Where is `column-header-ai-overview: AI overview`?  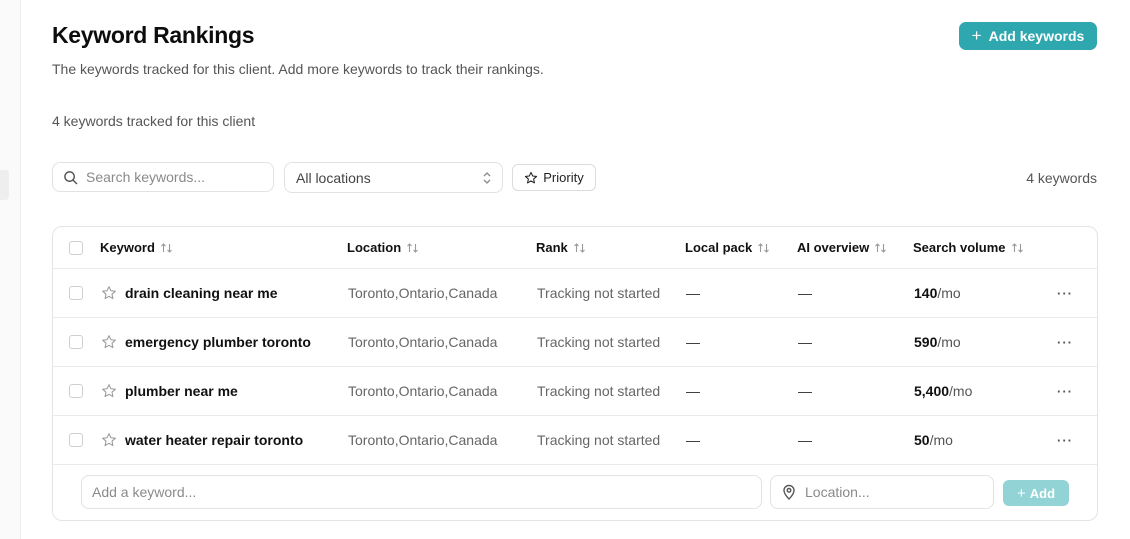
column-header-ai-overview: AI overview is located at coordinates (842, 247).